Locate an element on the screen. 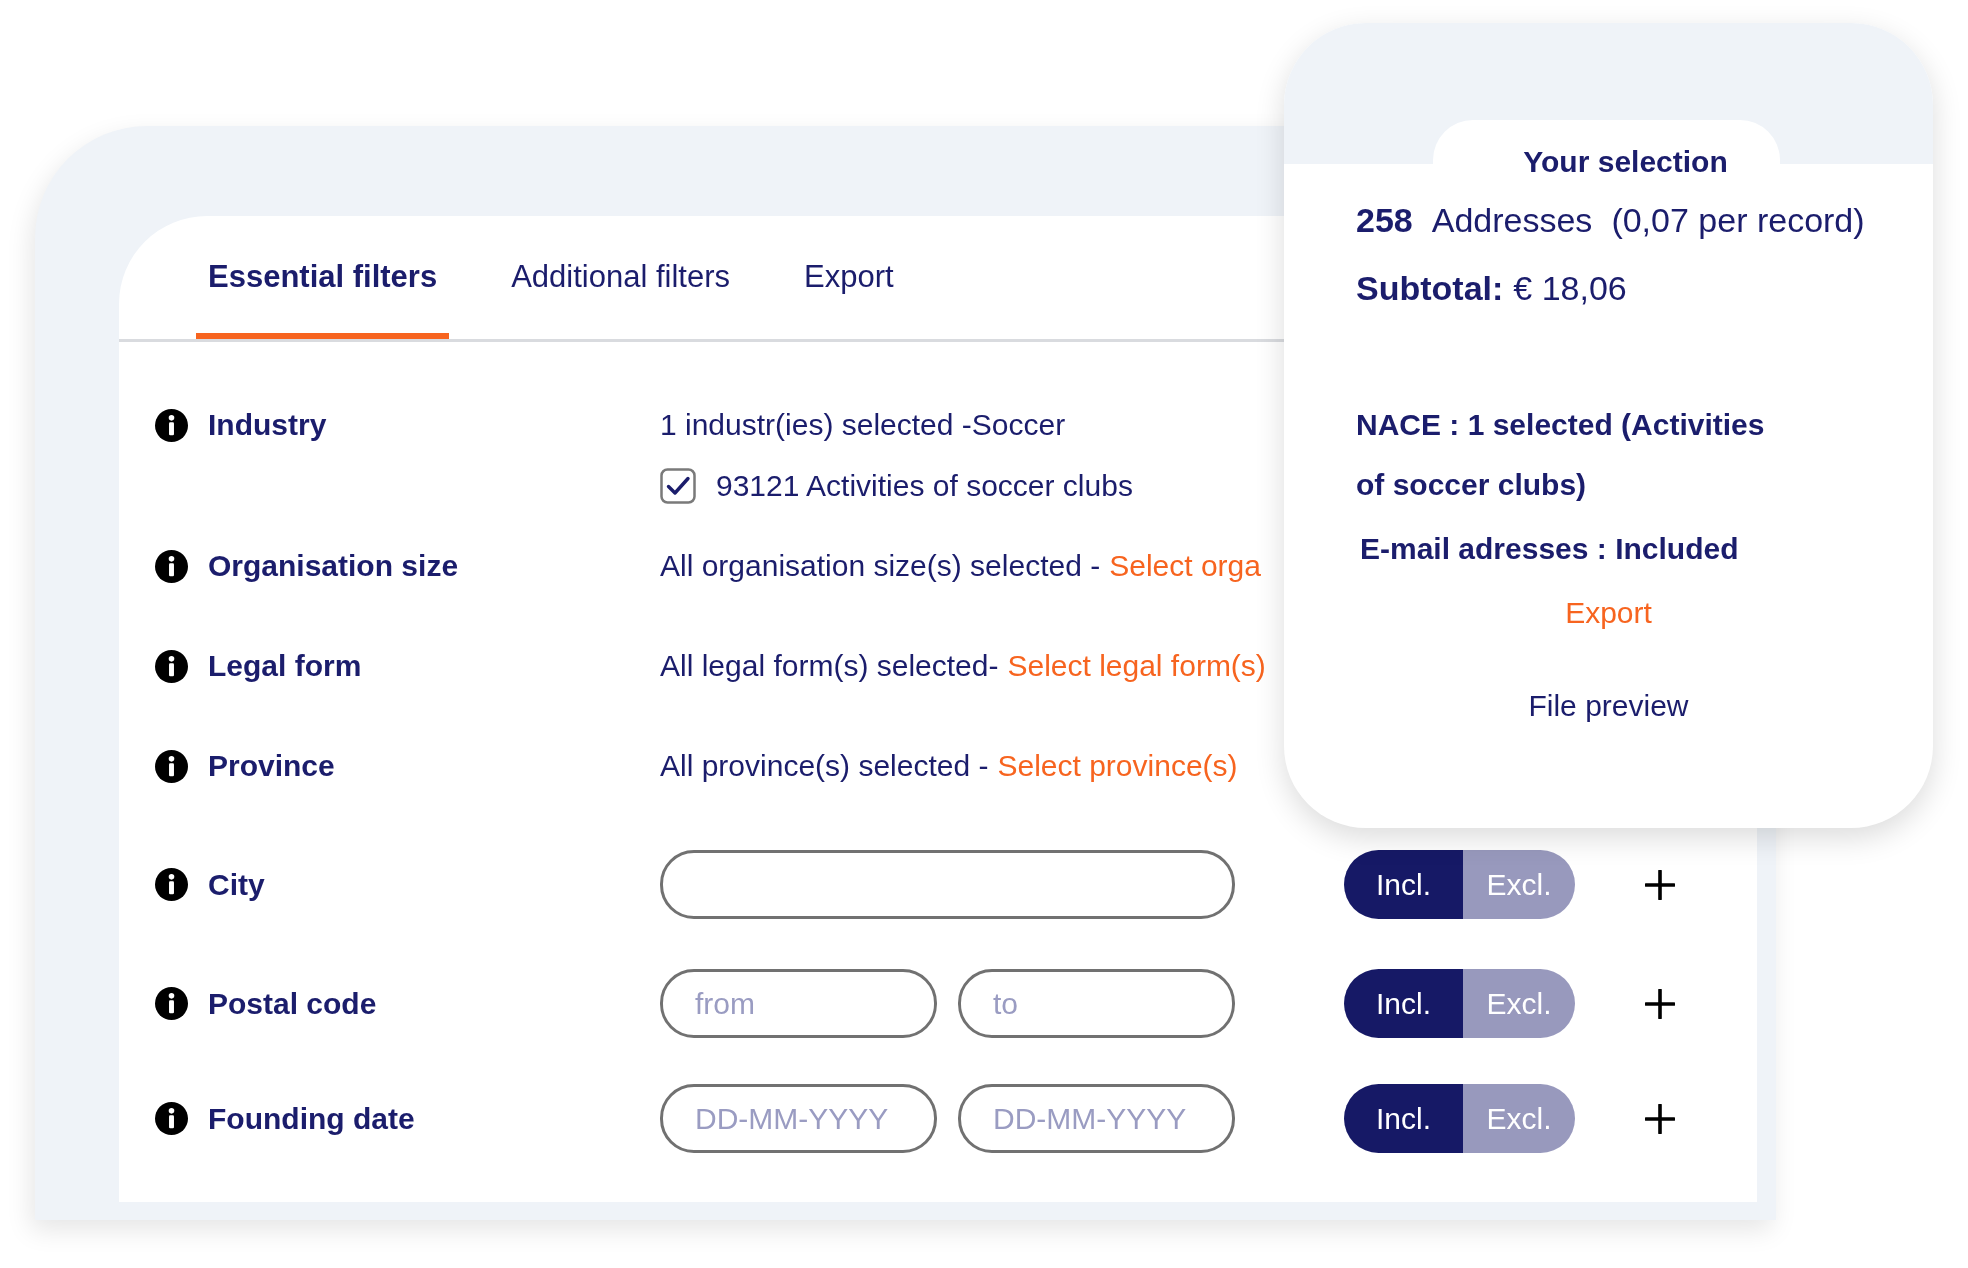 The height and width of the screenshot is (1268, 1968). preview-link: File preview is located at coordinates (1608, 706).